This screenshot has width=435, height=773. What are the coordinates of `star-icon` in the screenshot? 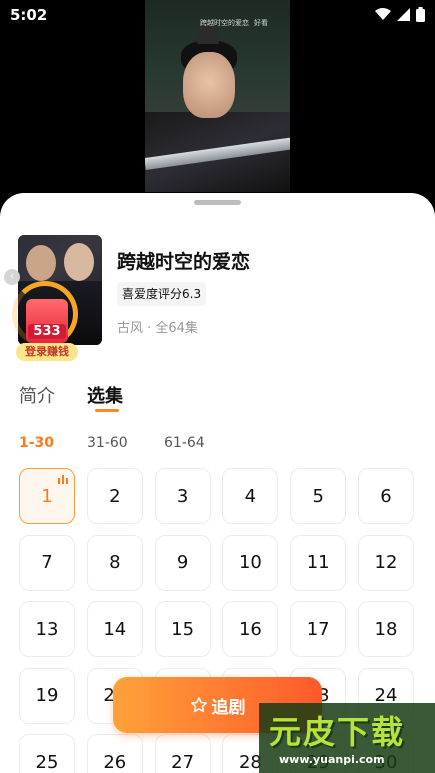 It's located at (198, 705).